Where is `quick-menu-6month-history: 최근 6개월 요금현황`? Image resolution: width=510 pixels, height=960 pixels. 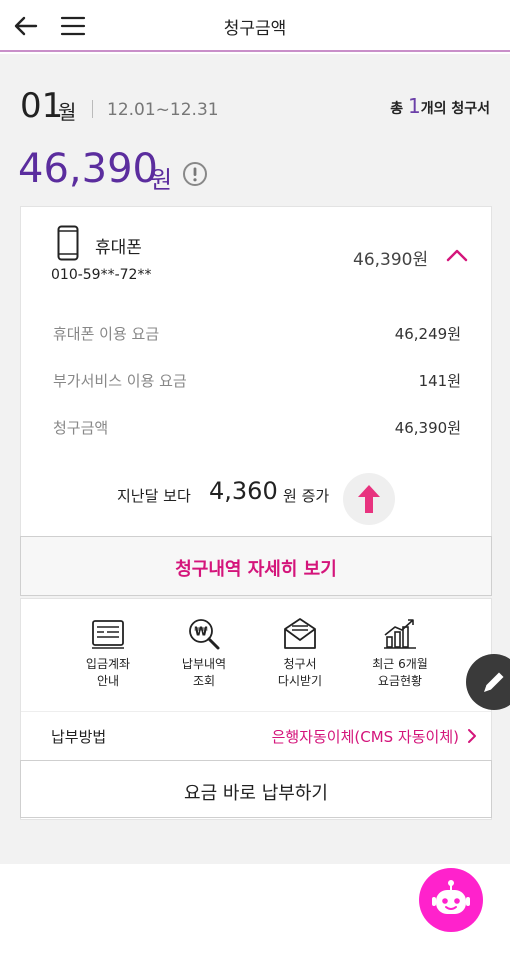 quick-menu-6month-history: 최근 6개월 요금현황 is located at coordinates (400, 657).